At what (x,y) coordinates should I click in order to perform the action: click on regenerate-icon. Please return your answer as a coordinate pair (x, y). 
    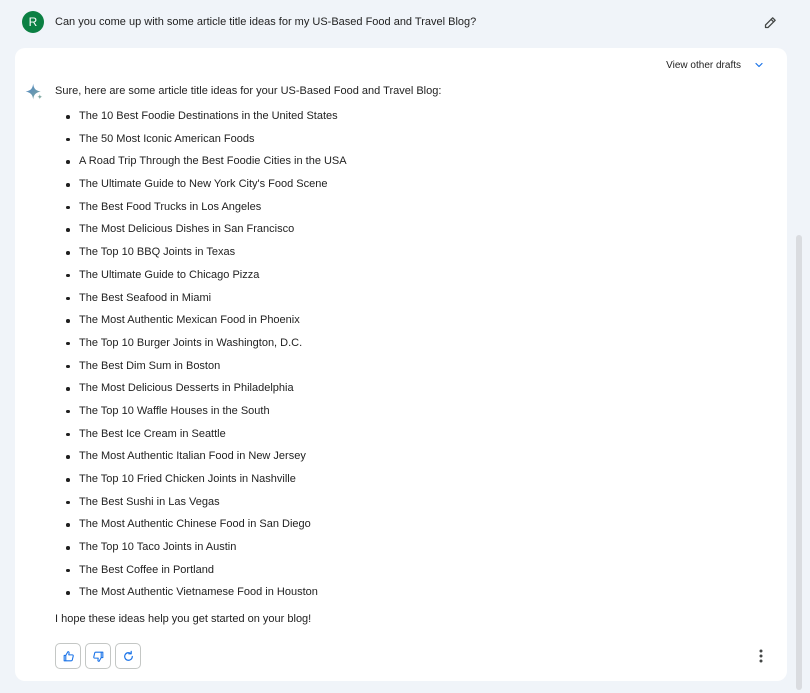
    Looking at the image, I should click on (128, 655).